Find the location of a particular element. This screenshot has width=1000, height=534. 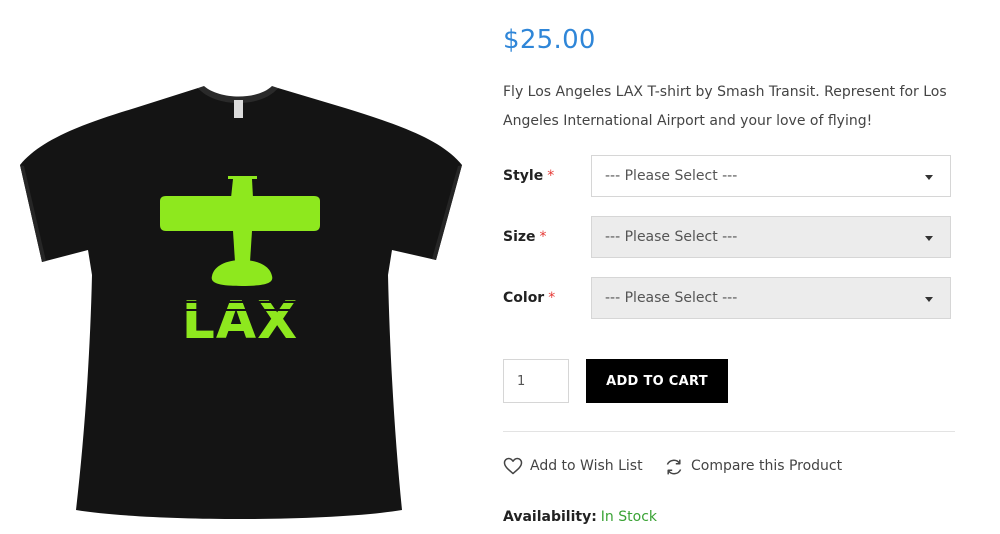

option-style-label: Style * is located at coordinates (528, 176).